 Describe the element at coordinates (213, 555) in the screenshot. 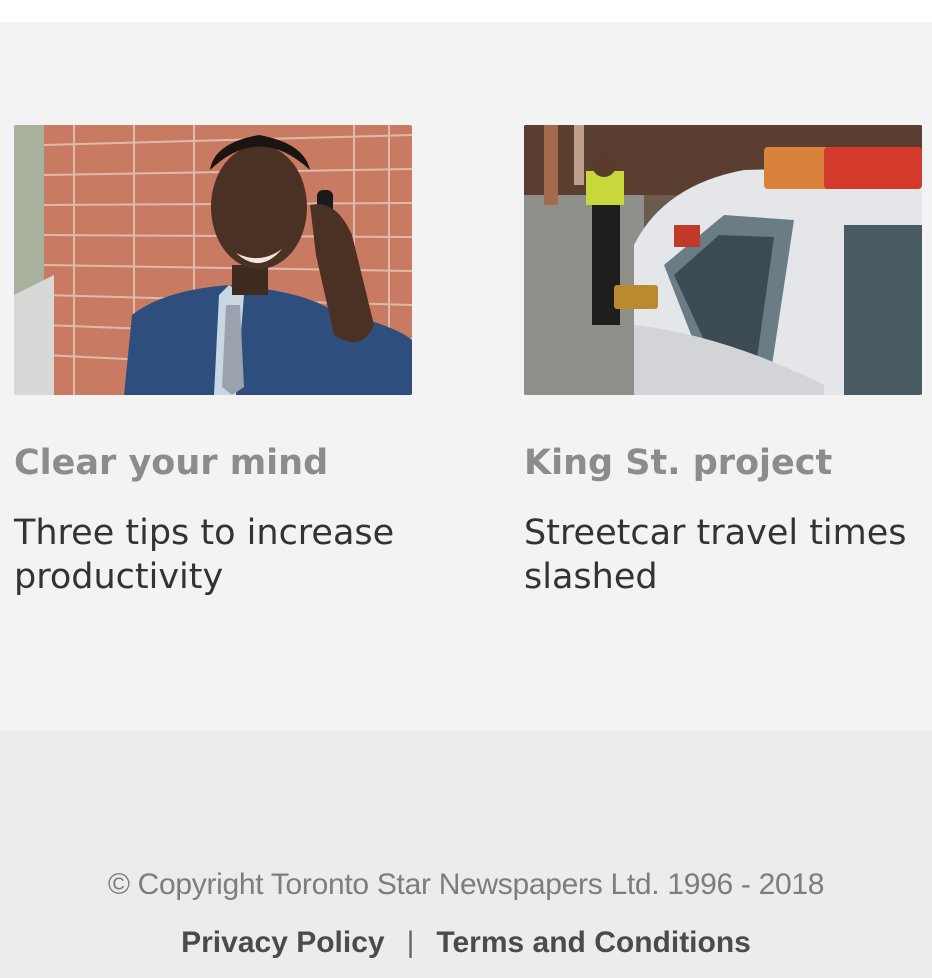

I see `story-headline: Three tips to increase productivity` at that location.